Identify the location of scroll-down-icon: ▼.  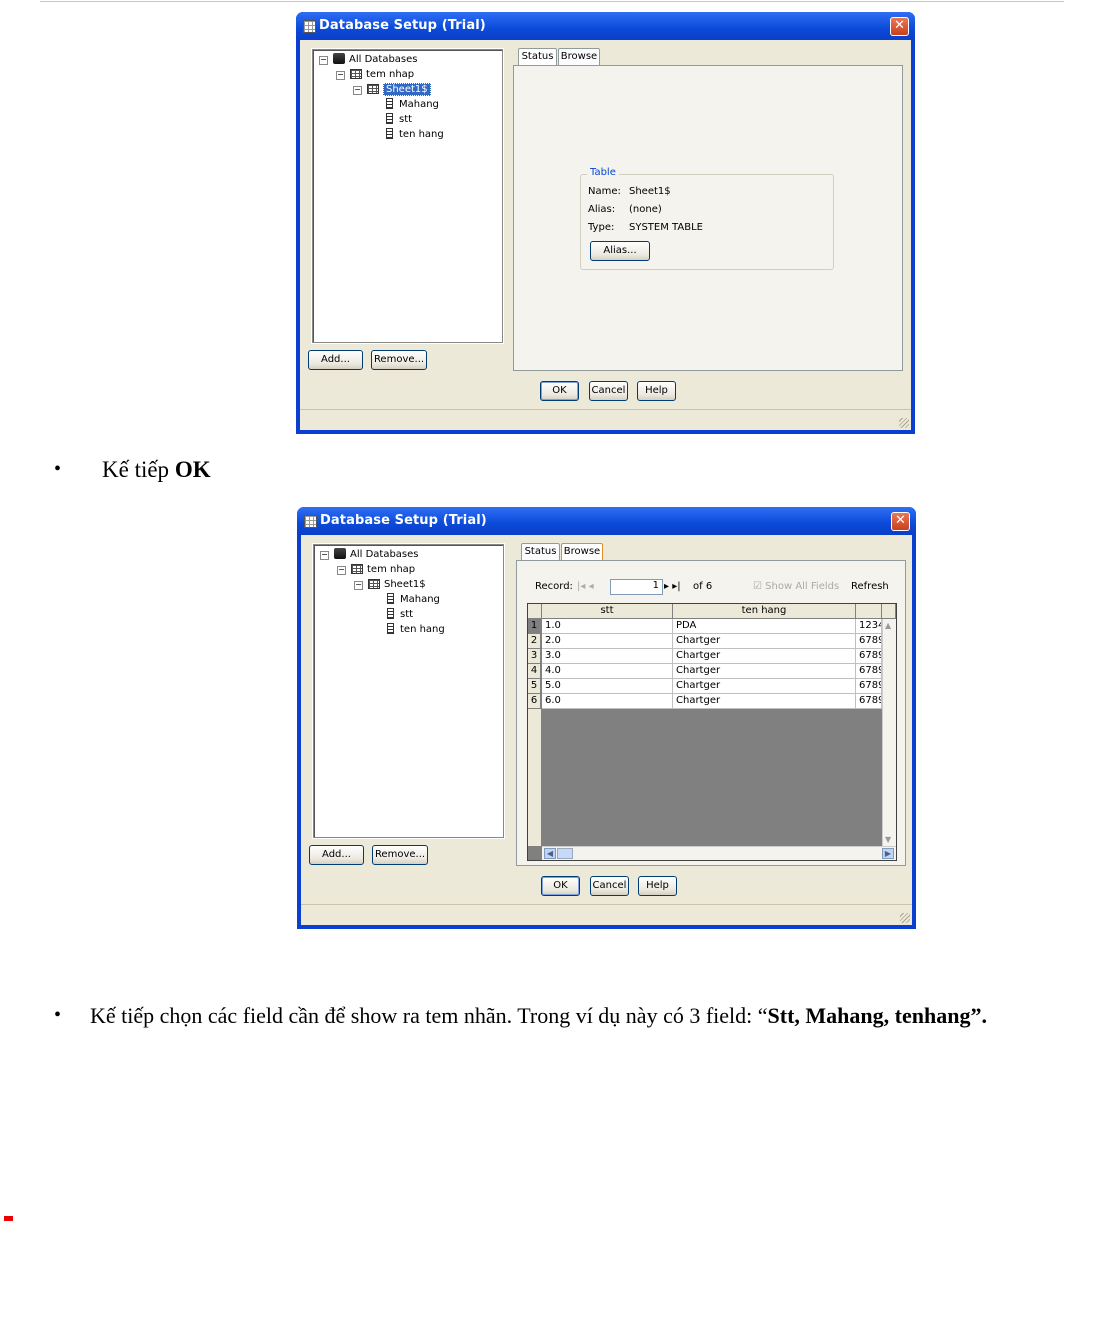
(888, 839).